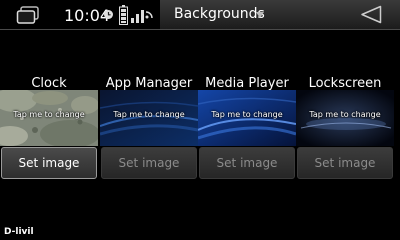  What do you see at coordinates (49, 163) in the screenshot?
I see `set-image-button-clock: Set image` at bounding box center [49, 163].